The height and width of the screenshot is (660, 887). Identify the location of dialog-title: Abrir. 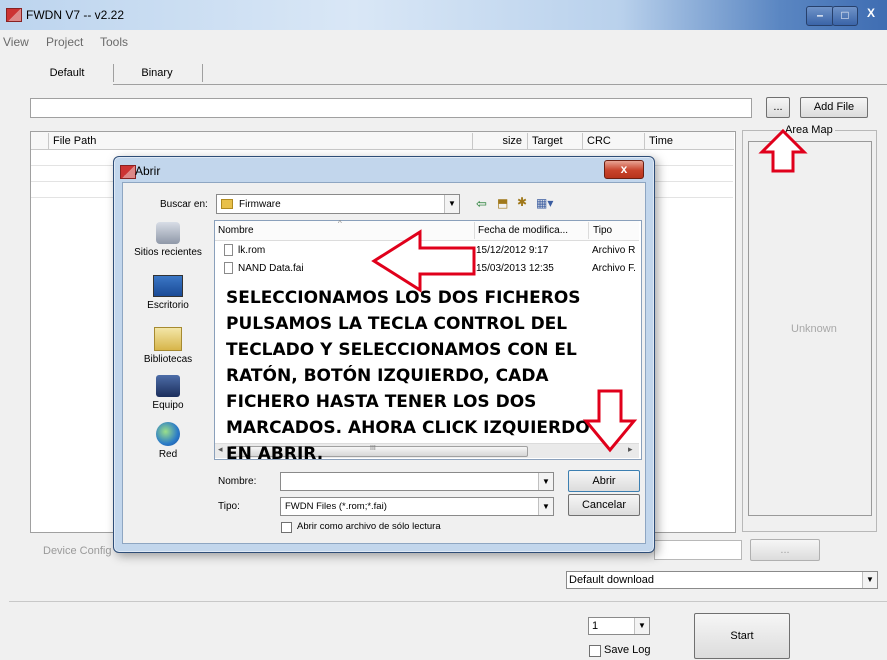
(148, 171).